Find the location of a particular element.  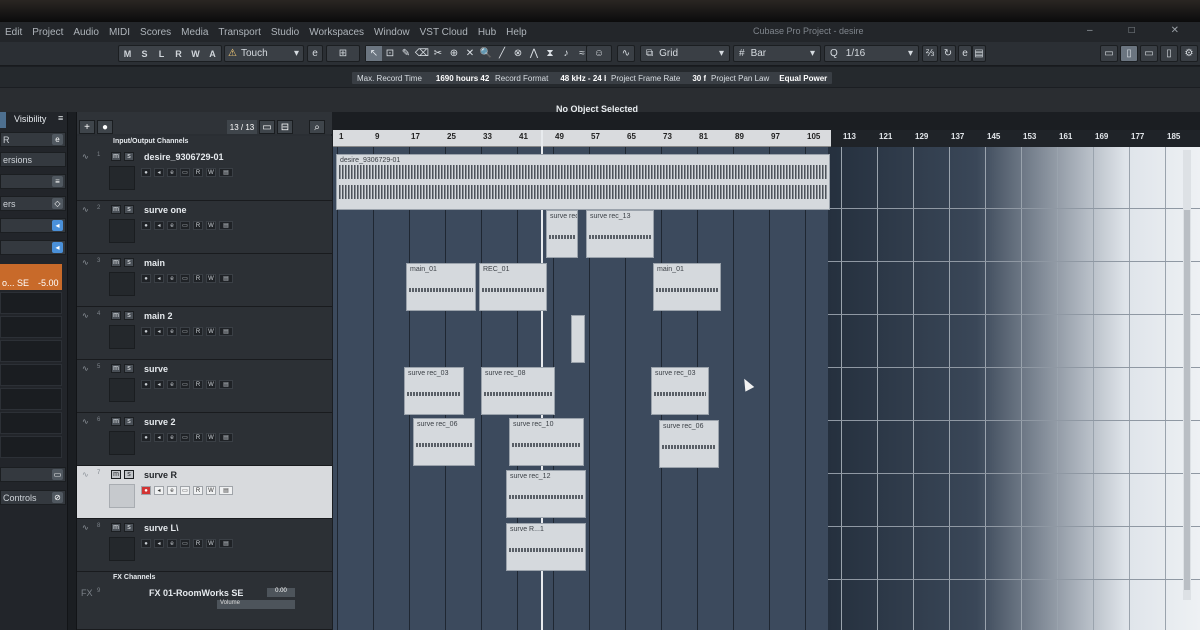

mute-mode-button: M is located at coordinates (127, 53).